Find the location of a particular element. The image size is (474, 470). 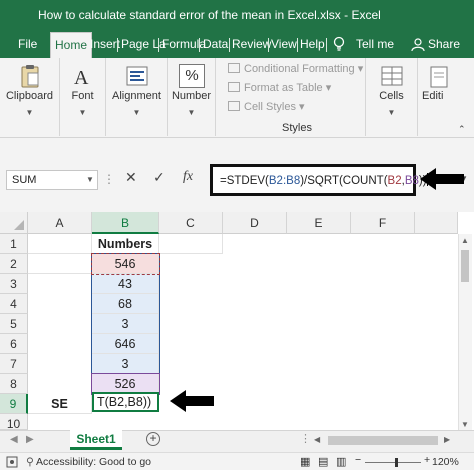

scroll-down-icon: ▼ is located at coordinates (465, 424).